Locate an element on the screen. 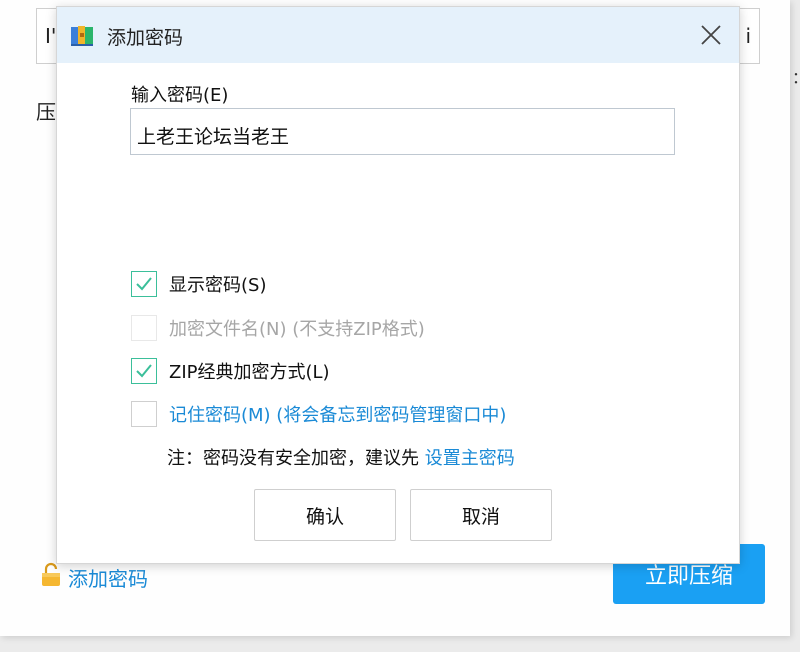 This screenshot has height=652, width=800. remember-password-checkbox is located at coordinates (144, 414).